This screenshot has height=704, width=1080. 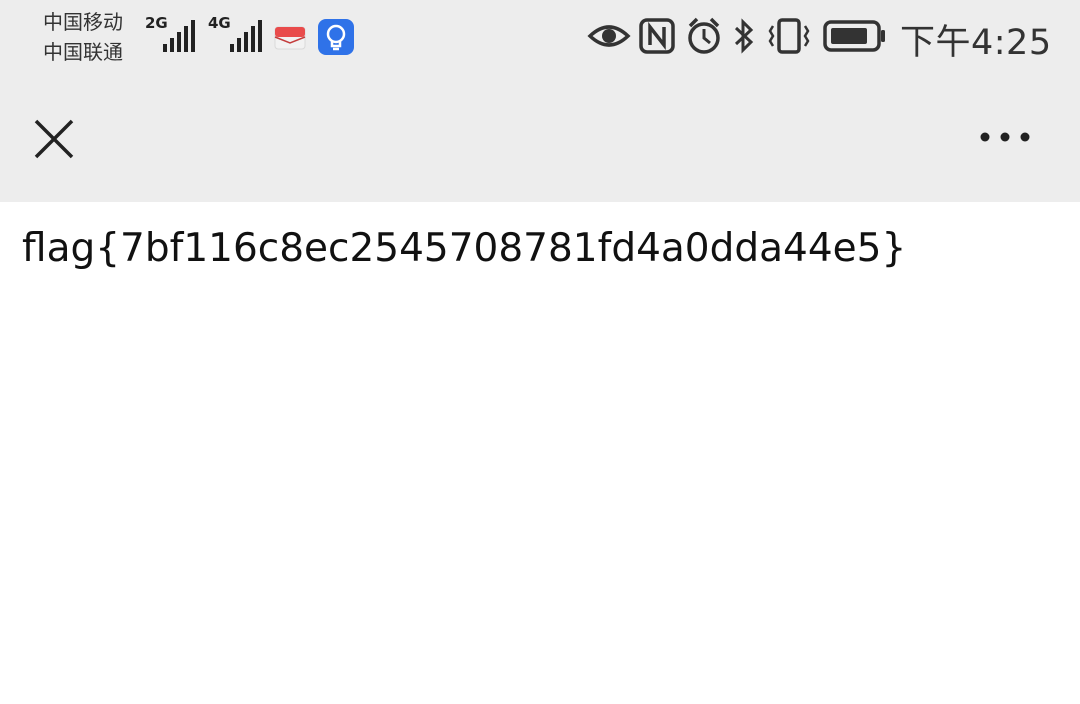 What do you see at coordinates (657, 36) in the screenshot?
I see `nfc-icon` at bounding box center [657, 36].